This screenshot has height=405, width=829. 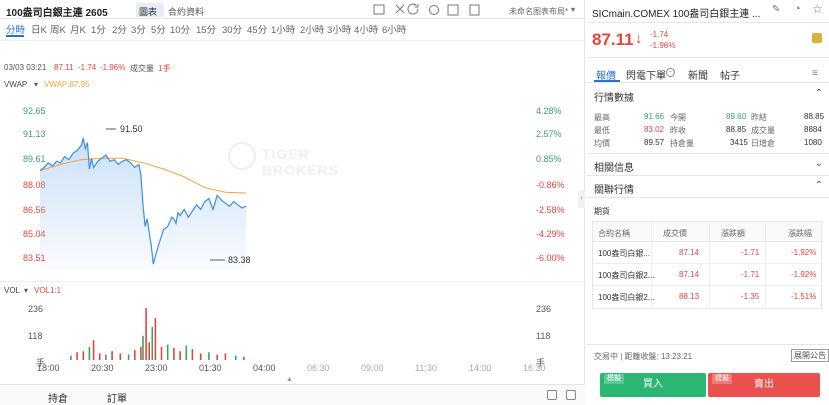 What do you see at coordinates (678, 130) in the screenshot?
I see `stat-label: 昨收` at bounding box center [678, 130].